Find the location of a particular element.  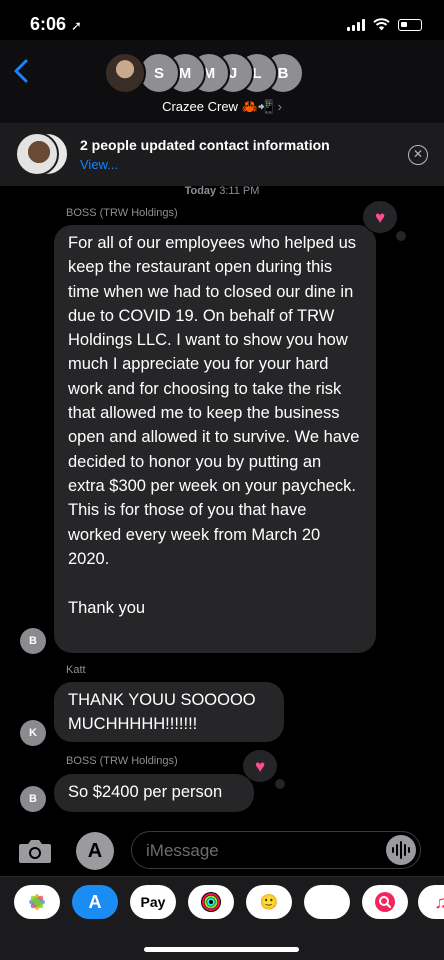

memoji-icon: 🙂 is located at coordinates (269, 902).